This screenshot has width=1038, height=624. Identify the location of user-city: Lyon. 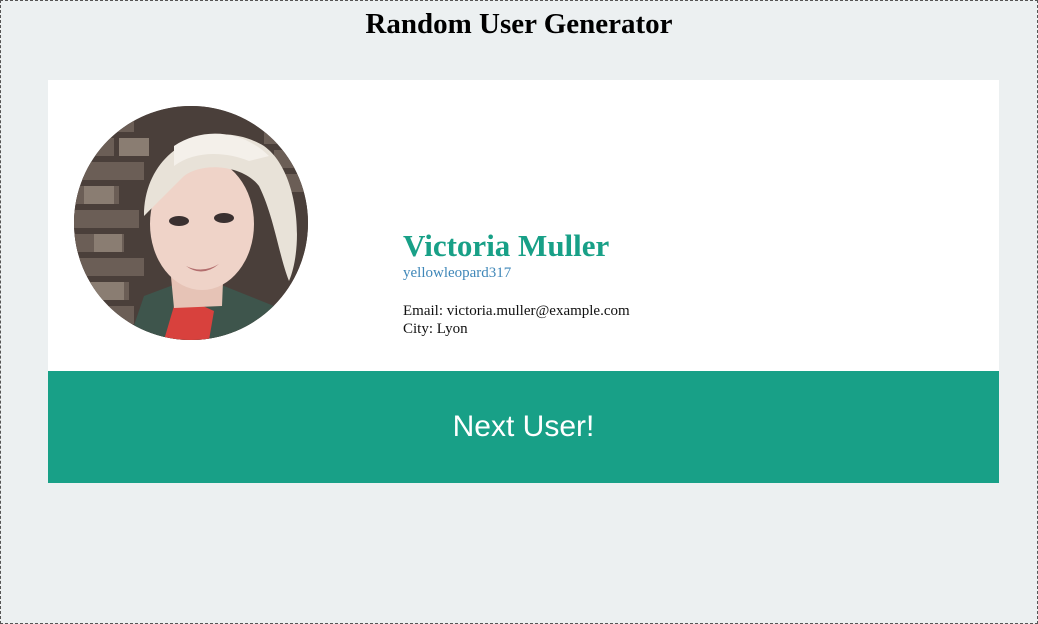
(452, 329).